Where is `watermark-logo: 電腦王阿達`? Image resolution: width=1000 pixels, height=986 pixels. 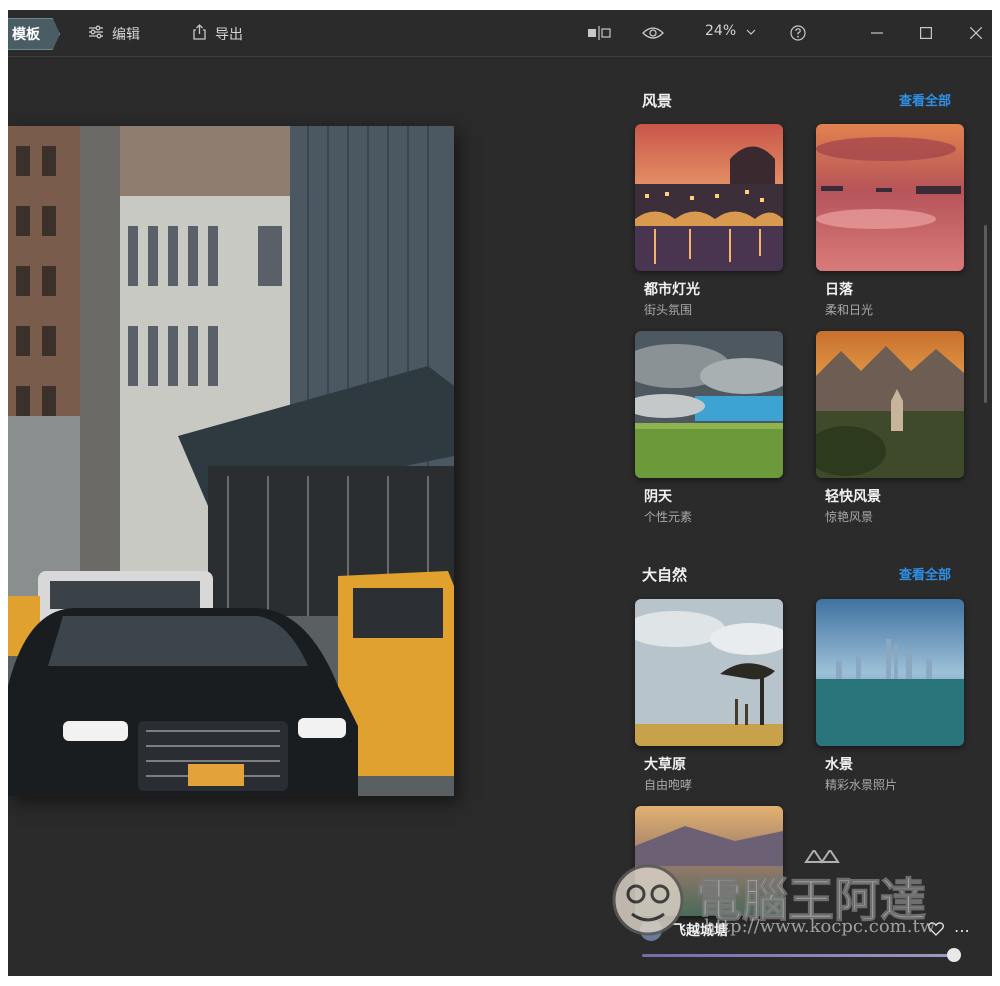 watermark-logo: 電腦王阿達 is located at coordinates (796, 904).